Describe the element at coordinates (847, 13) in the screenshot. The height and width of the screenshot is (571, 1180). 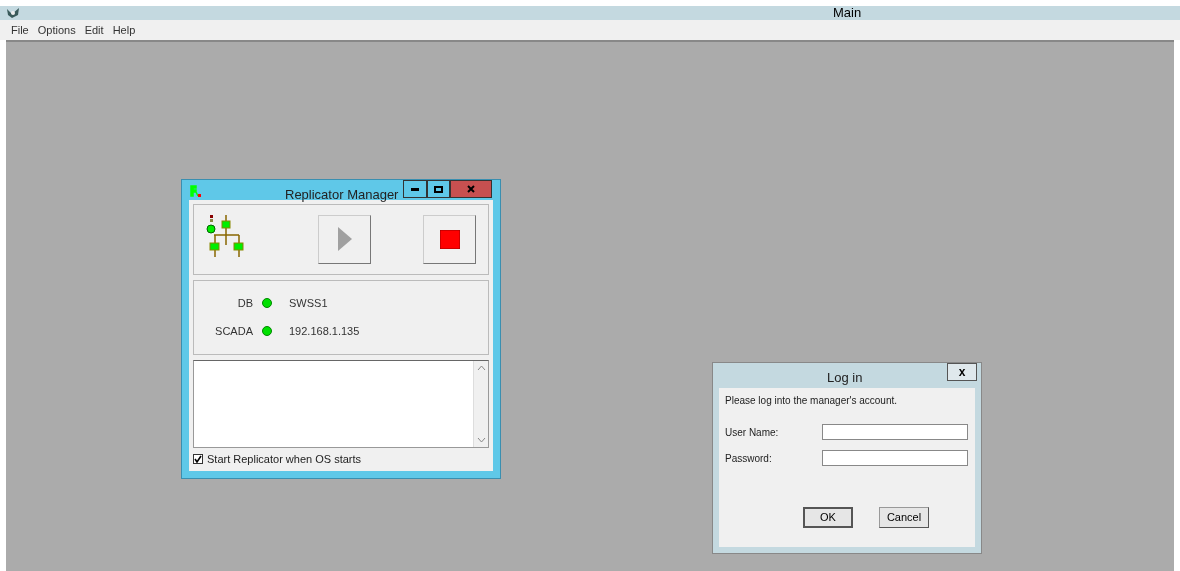
I see `window-title: Main` at that location.